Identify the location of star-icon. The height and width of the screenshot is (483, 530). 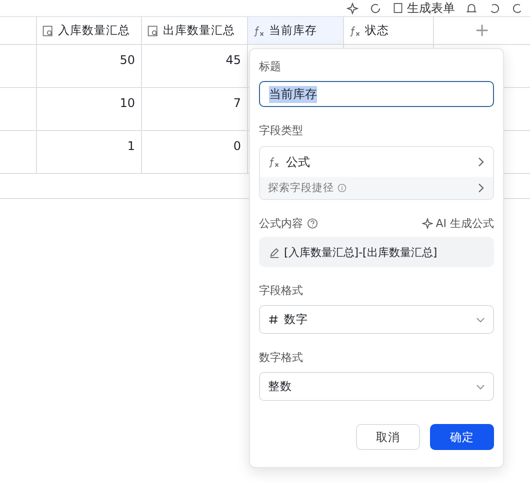
(352, 8).